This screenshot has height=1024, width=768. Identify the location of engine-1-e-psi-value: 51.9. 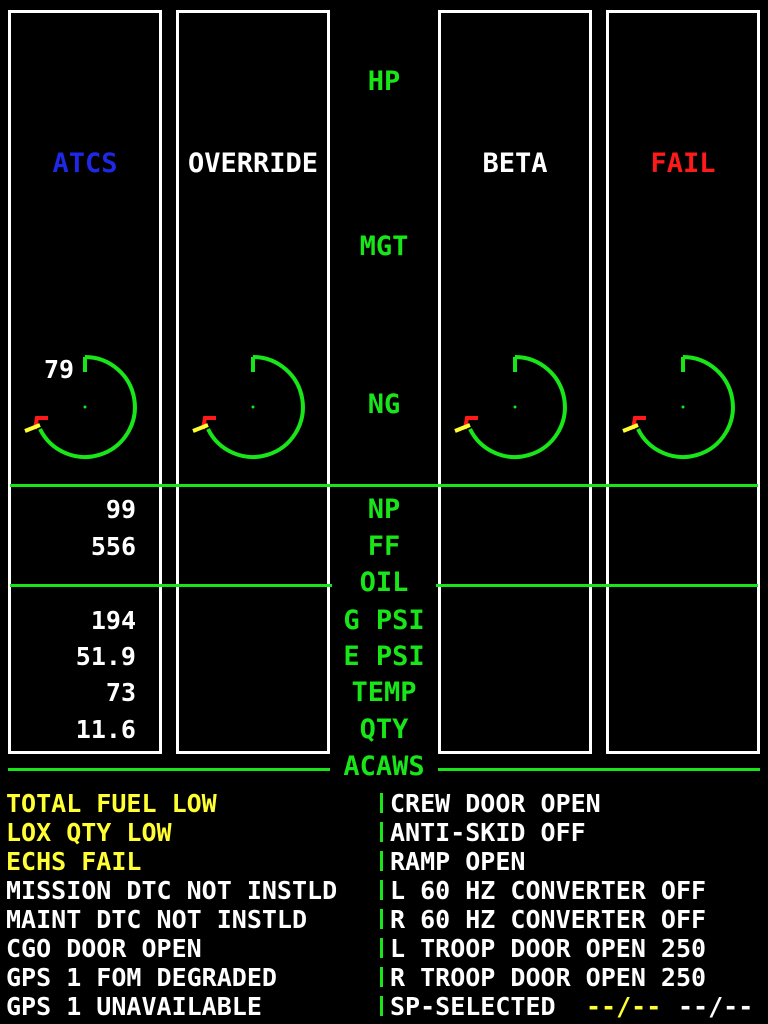
(105, 656).